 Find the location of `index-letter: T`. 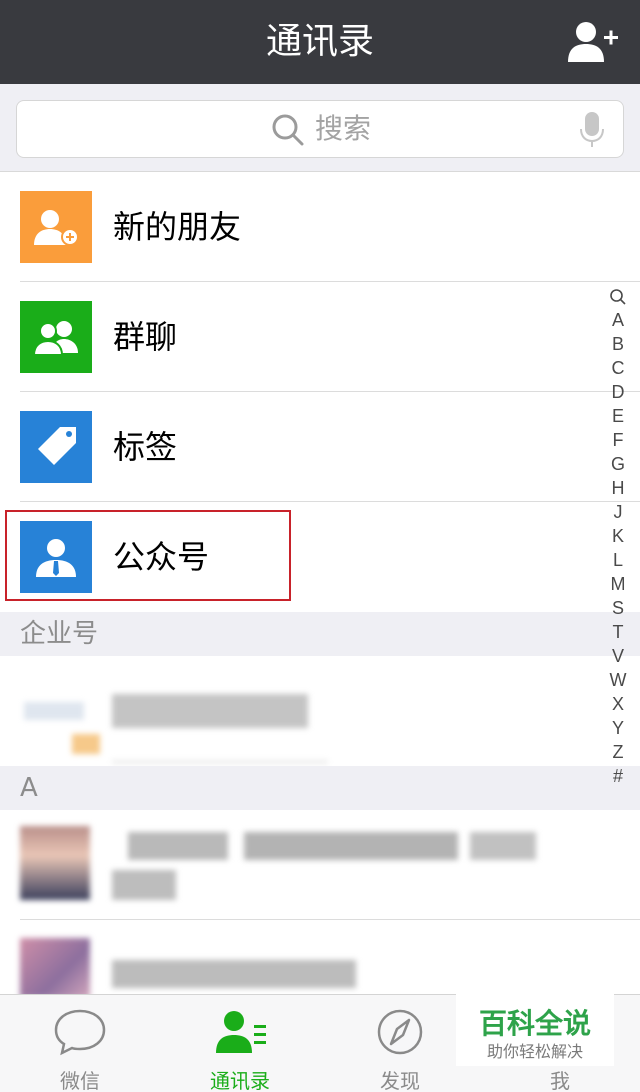

index-letter: T is located at coordinates (618, 632).